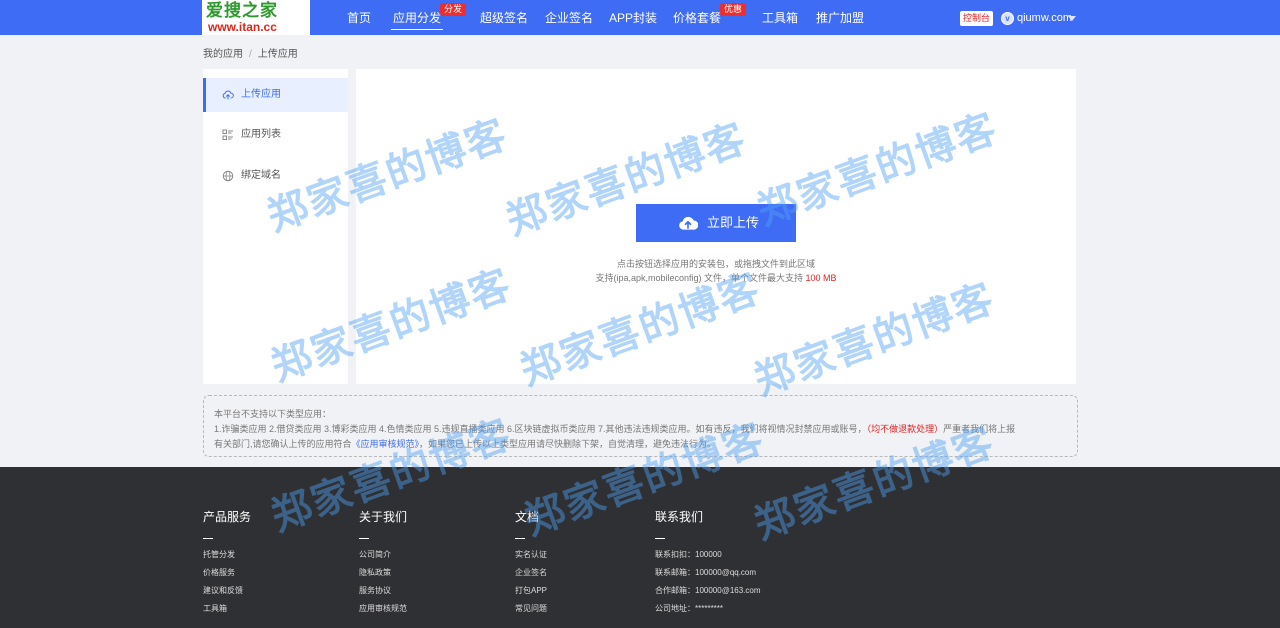  I want to click on footer-contact-email: 联系邮箱：100000@qq.com, so click(705, 572).